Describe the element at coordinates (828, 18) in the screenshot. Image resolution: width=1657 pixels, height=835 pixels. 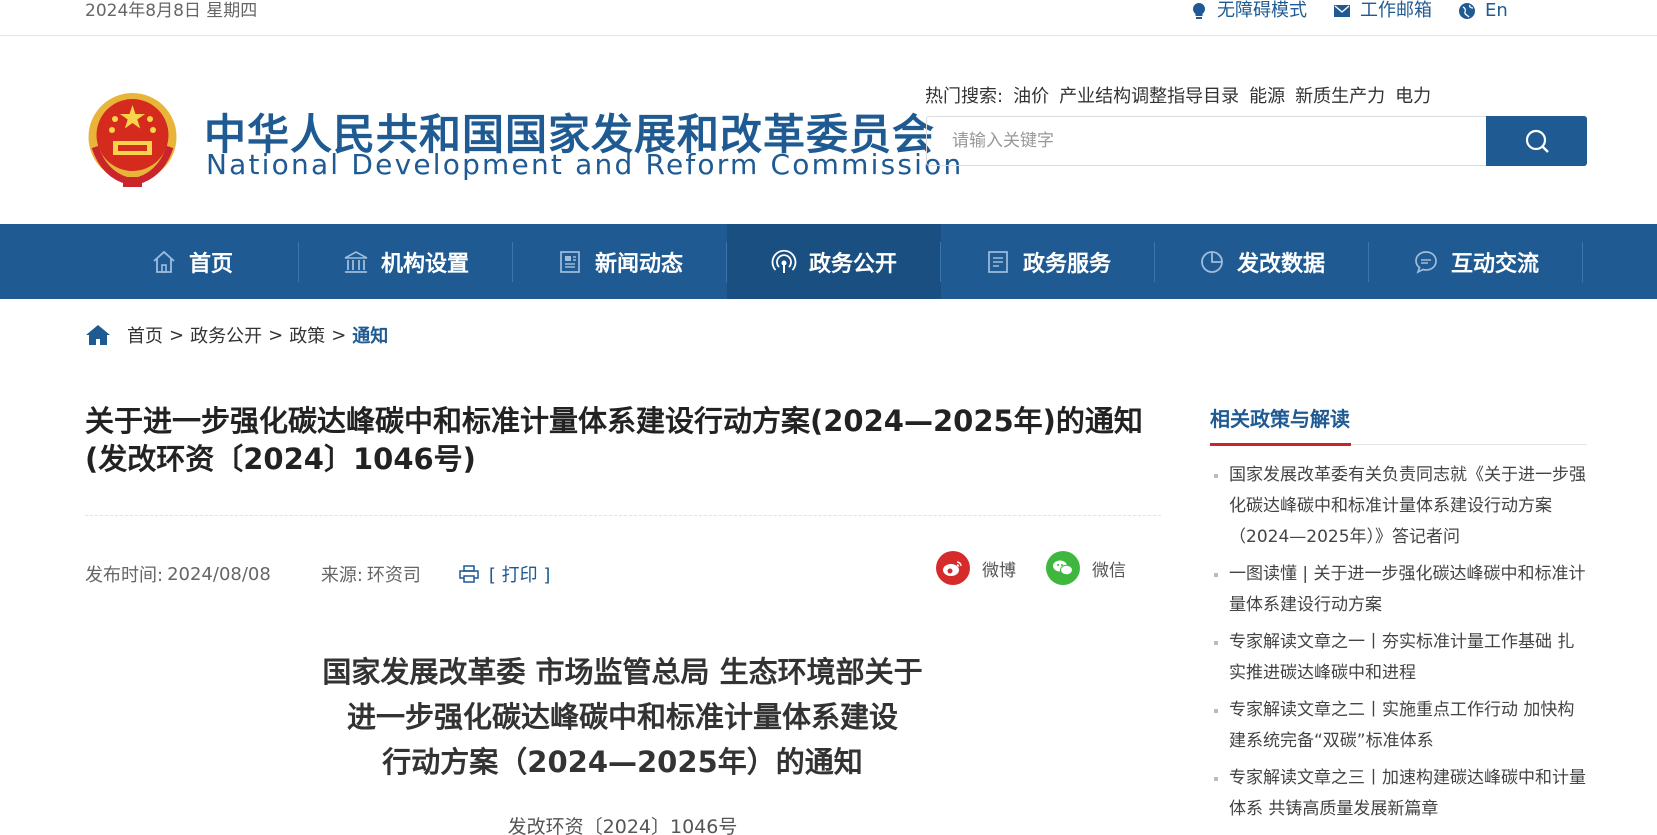
I see `top-bar: 2024年8月8日 星期四 无障碍模式 工作邮箱 En` at that location.